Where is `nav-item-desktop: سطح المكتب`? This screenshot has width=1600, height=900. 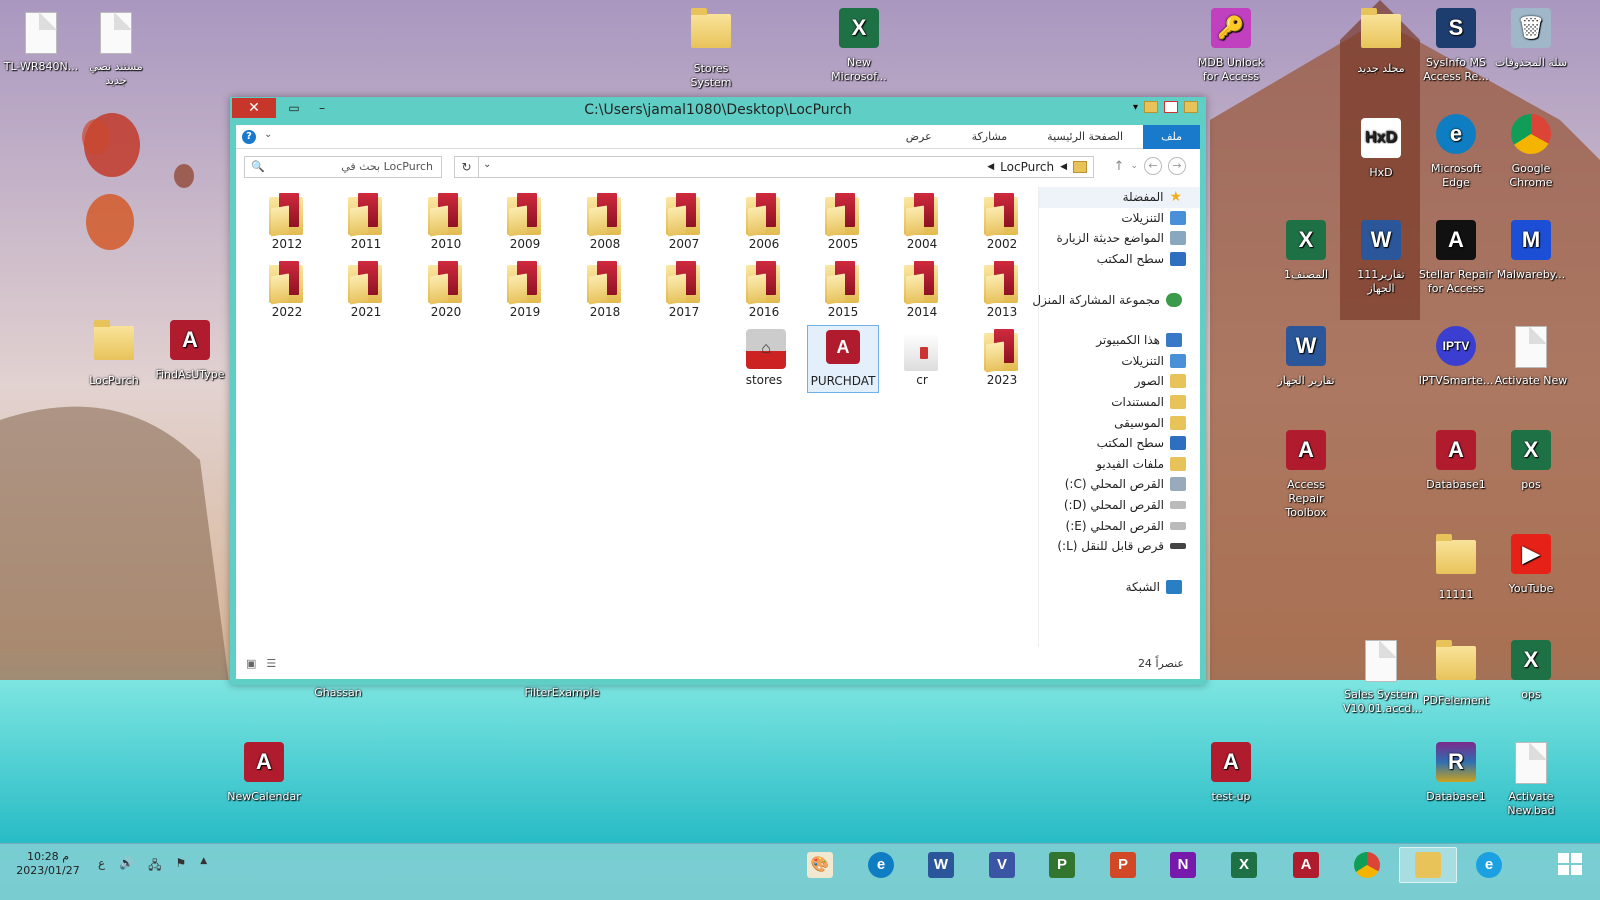
nav-item-desktop: سطح المكتب is located at coordinates (1119, 259).